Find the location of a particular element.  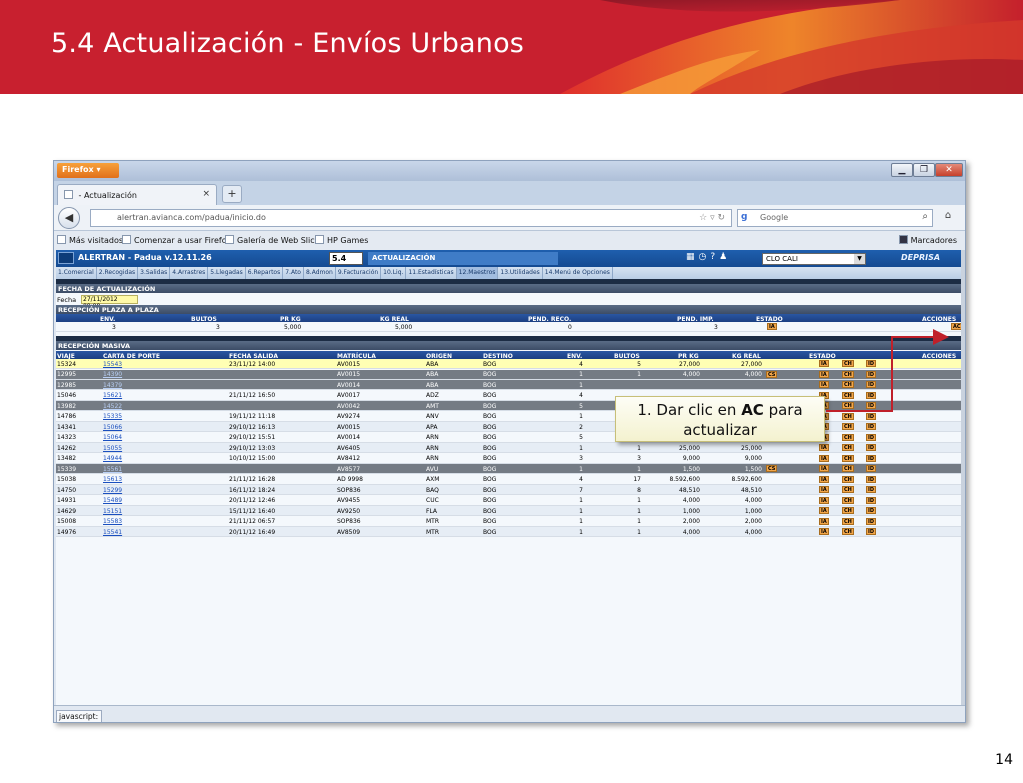

fecha-input: 27/11/2012 09:08 is located at coordinates (109, 302).